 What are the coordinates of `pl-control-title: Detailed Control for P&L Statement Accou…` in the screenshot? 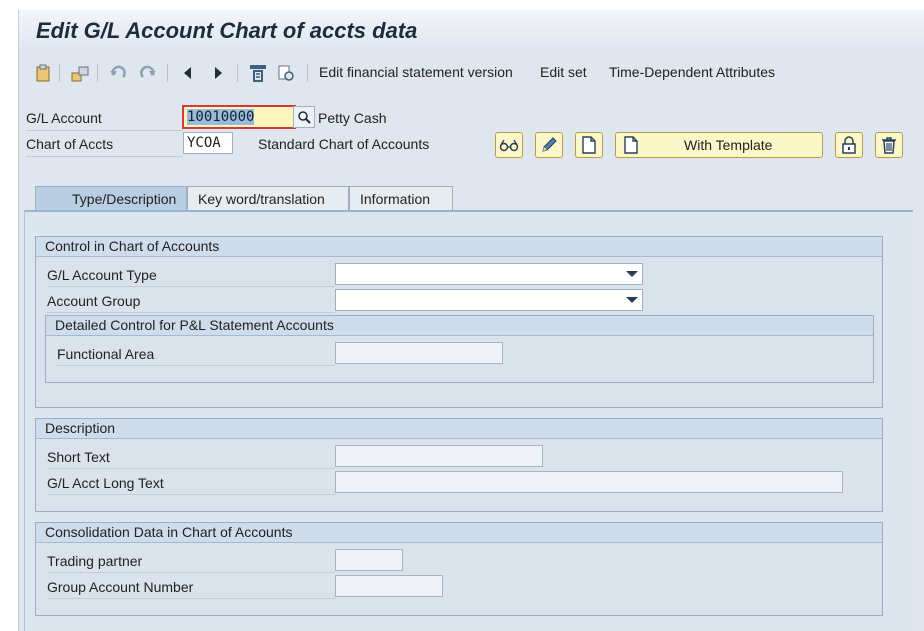 It's located at (459, 326).